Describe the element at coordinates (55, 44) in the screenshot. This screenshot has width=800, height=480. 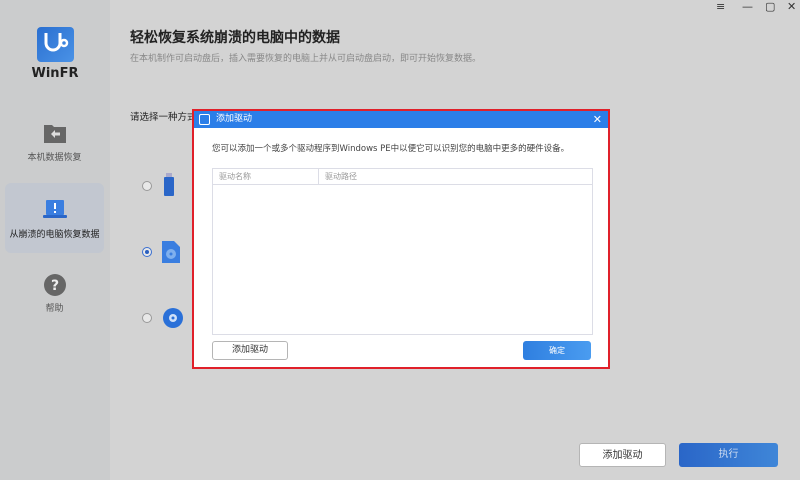
I see `winfr-logo-icon` at that location.